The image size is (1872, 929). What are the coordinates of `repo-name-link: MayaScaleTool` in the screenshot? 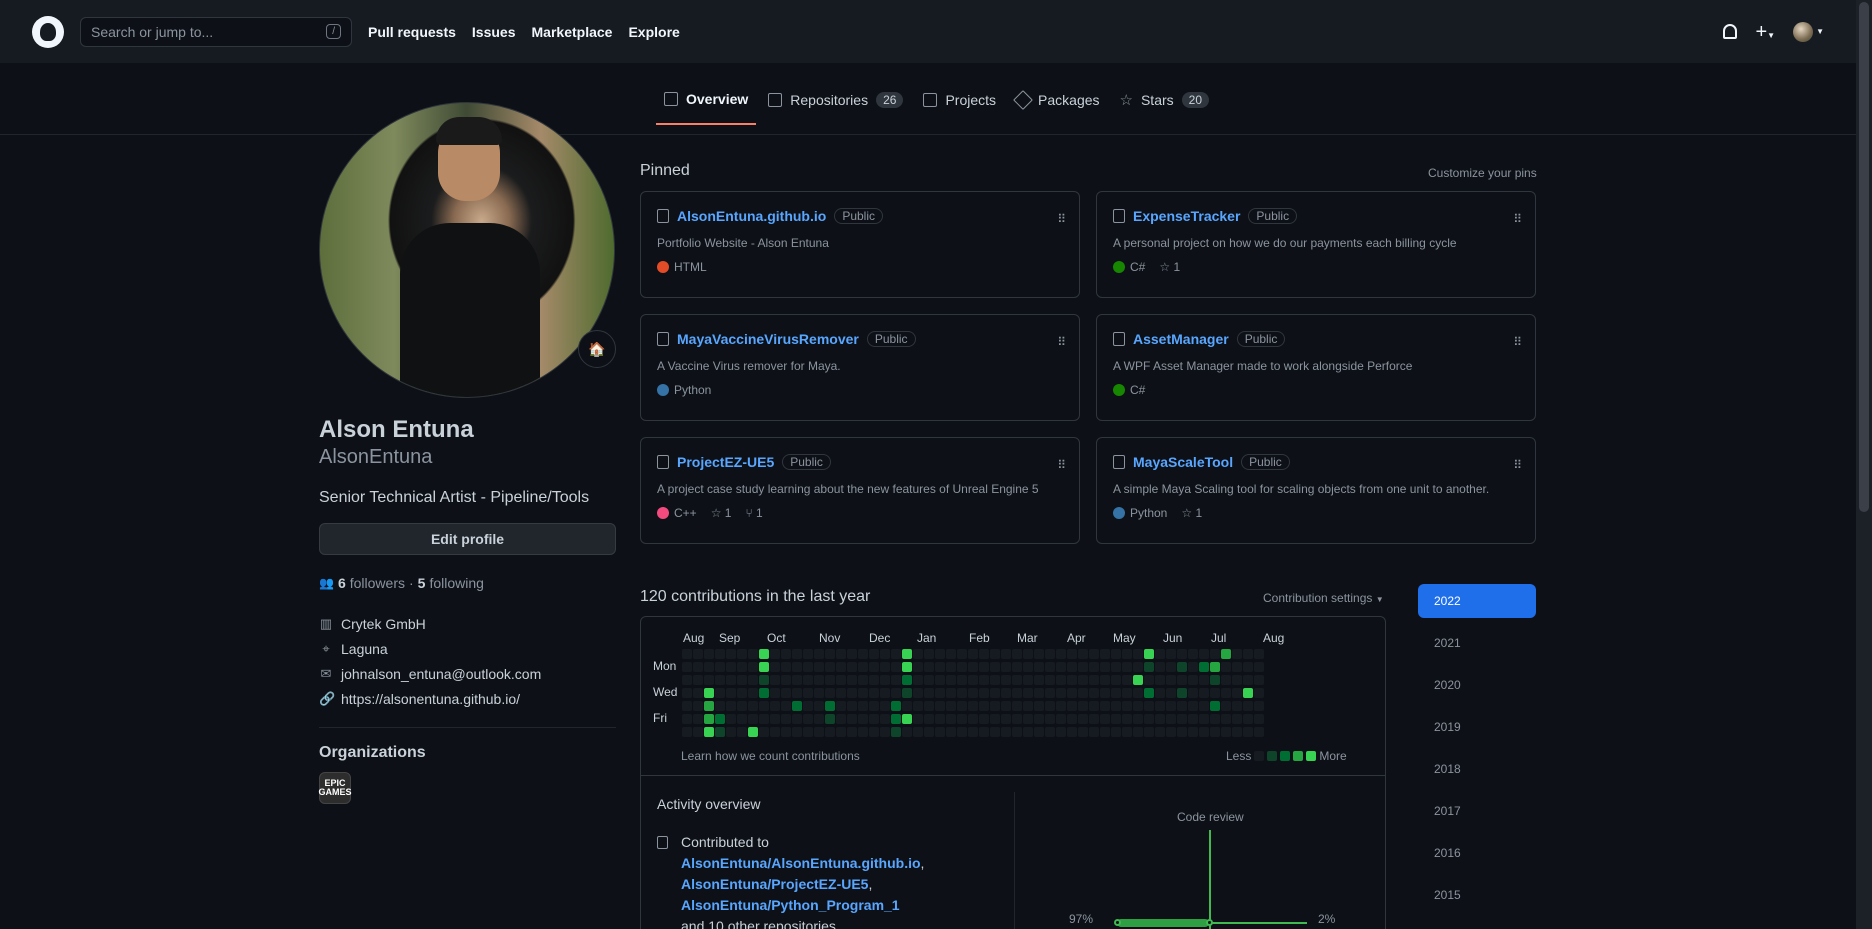 It's located at (1183, 462).